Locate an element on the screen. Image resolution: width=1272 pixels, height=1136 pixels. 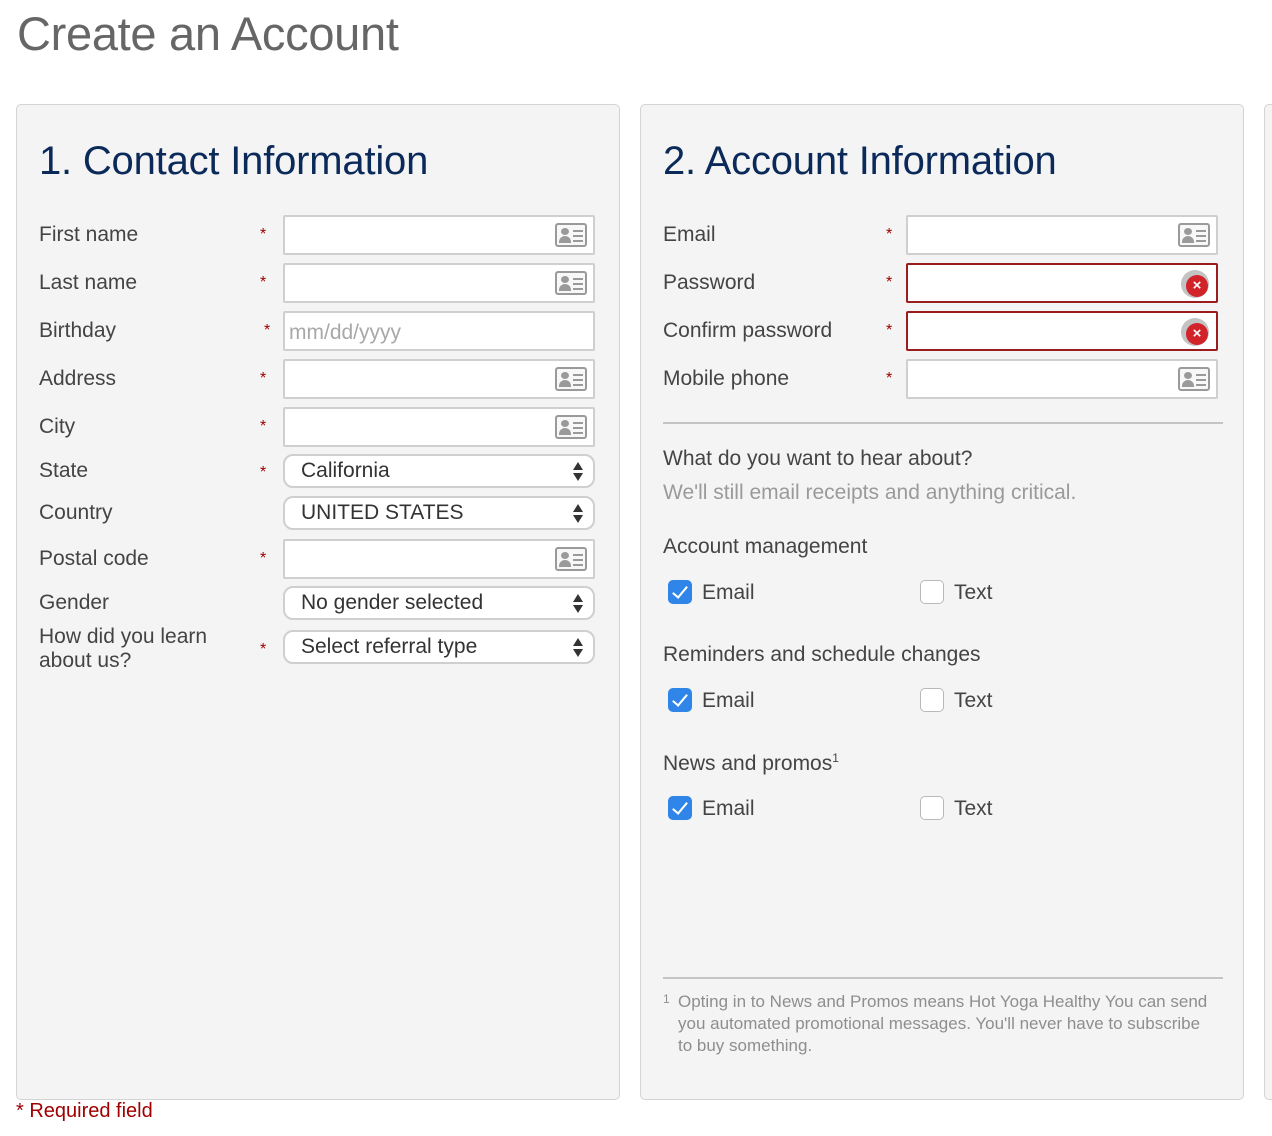
state-value: California is located at coordinates (345, 470).